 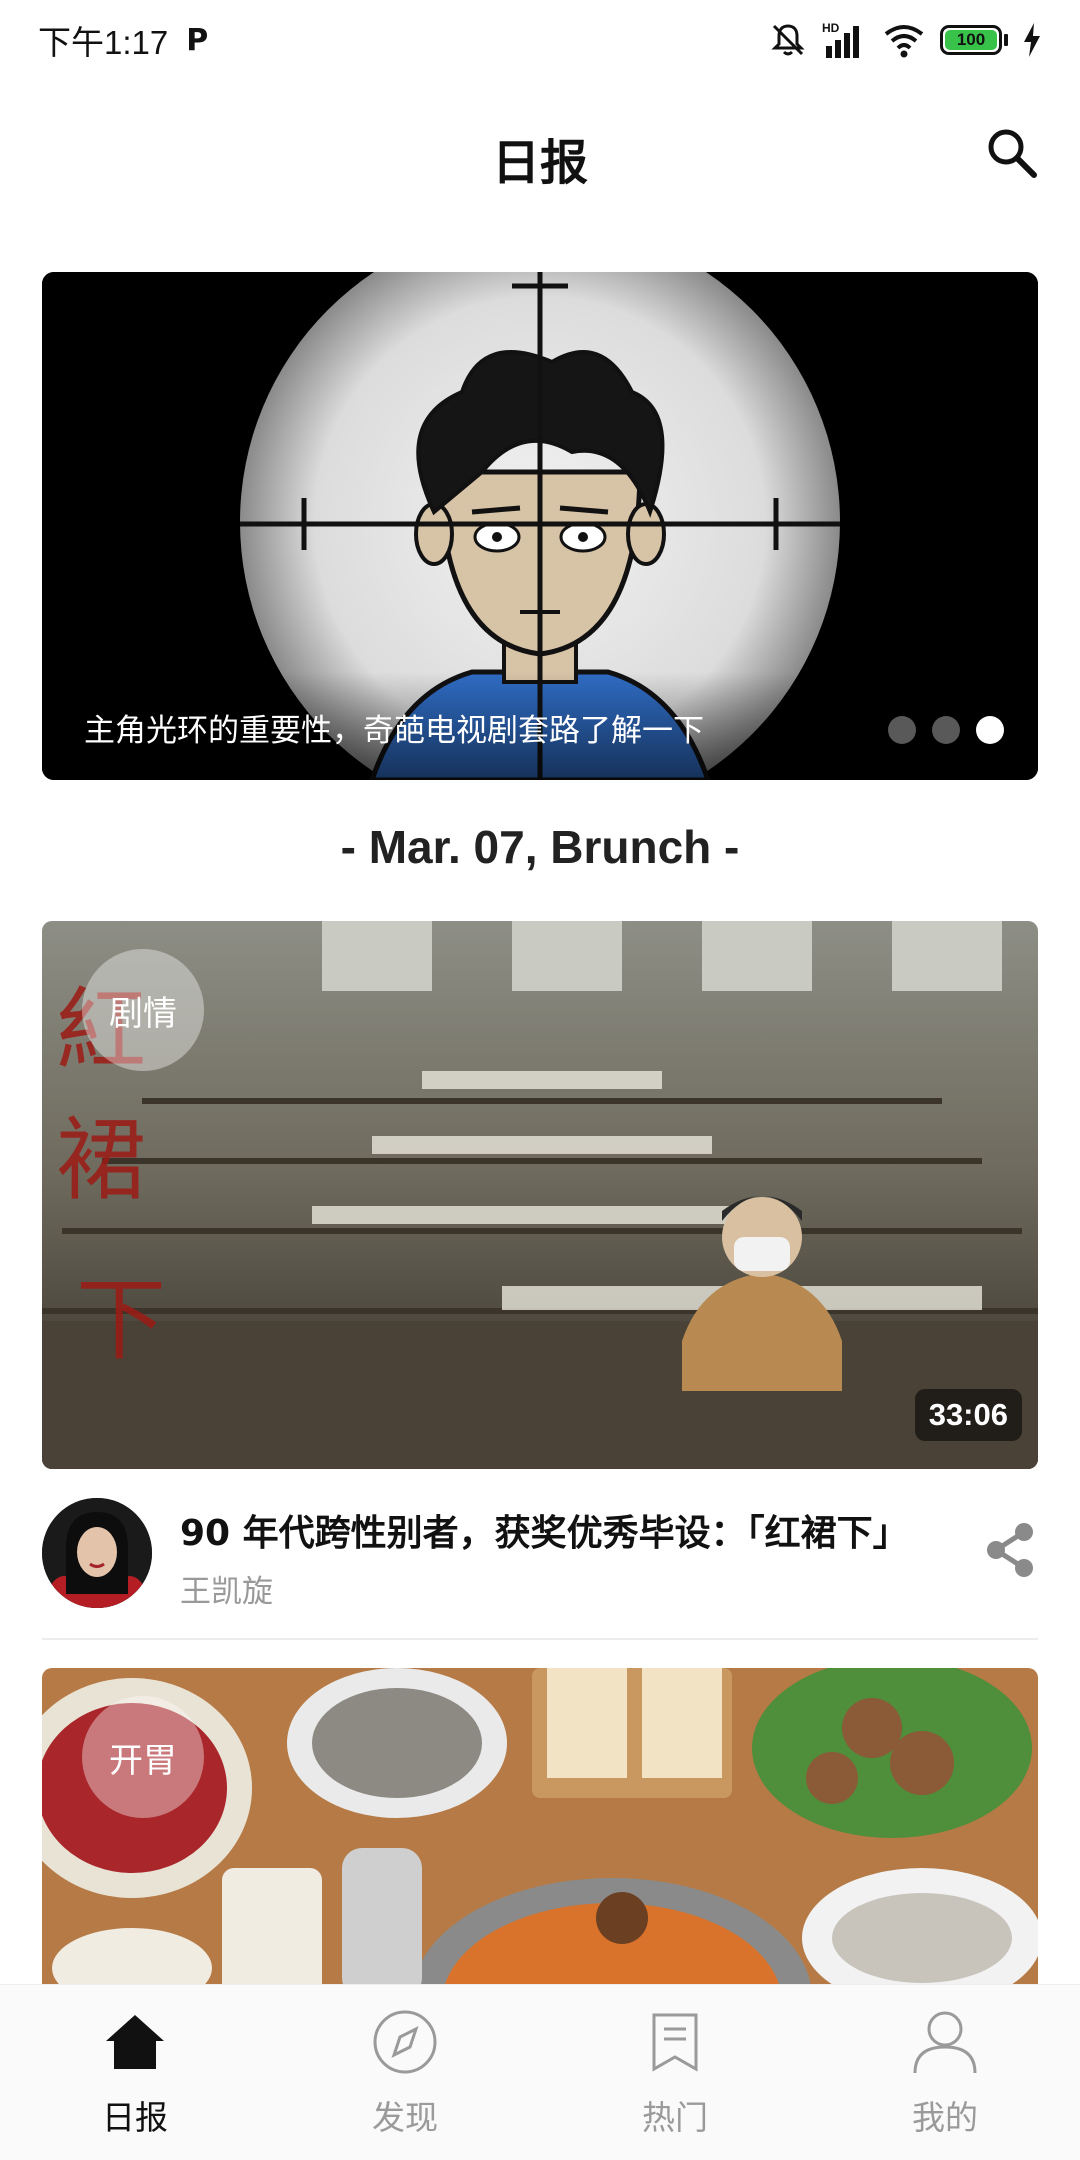 What do you see at coordinates (675, 2117) in the screenshot?
I see `nav-label: 热门` at bounding box center [675, 2117].